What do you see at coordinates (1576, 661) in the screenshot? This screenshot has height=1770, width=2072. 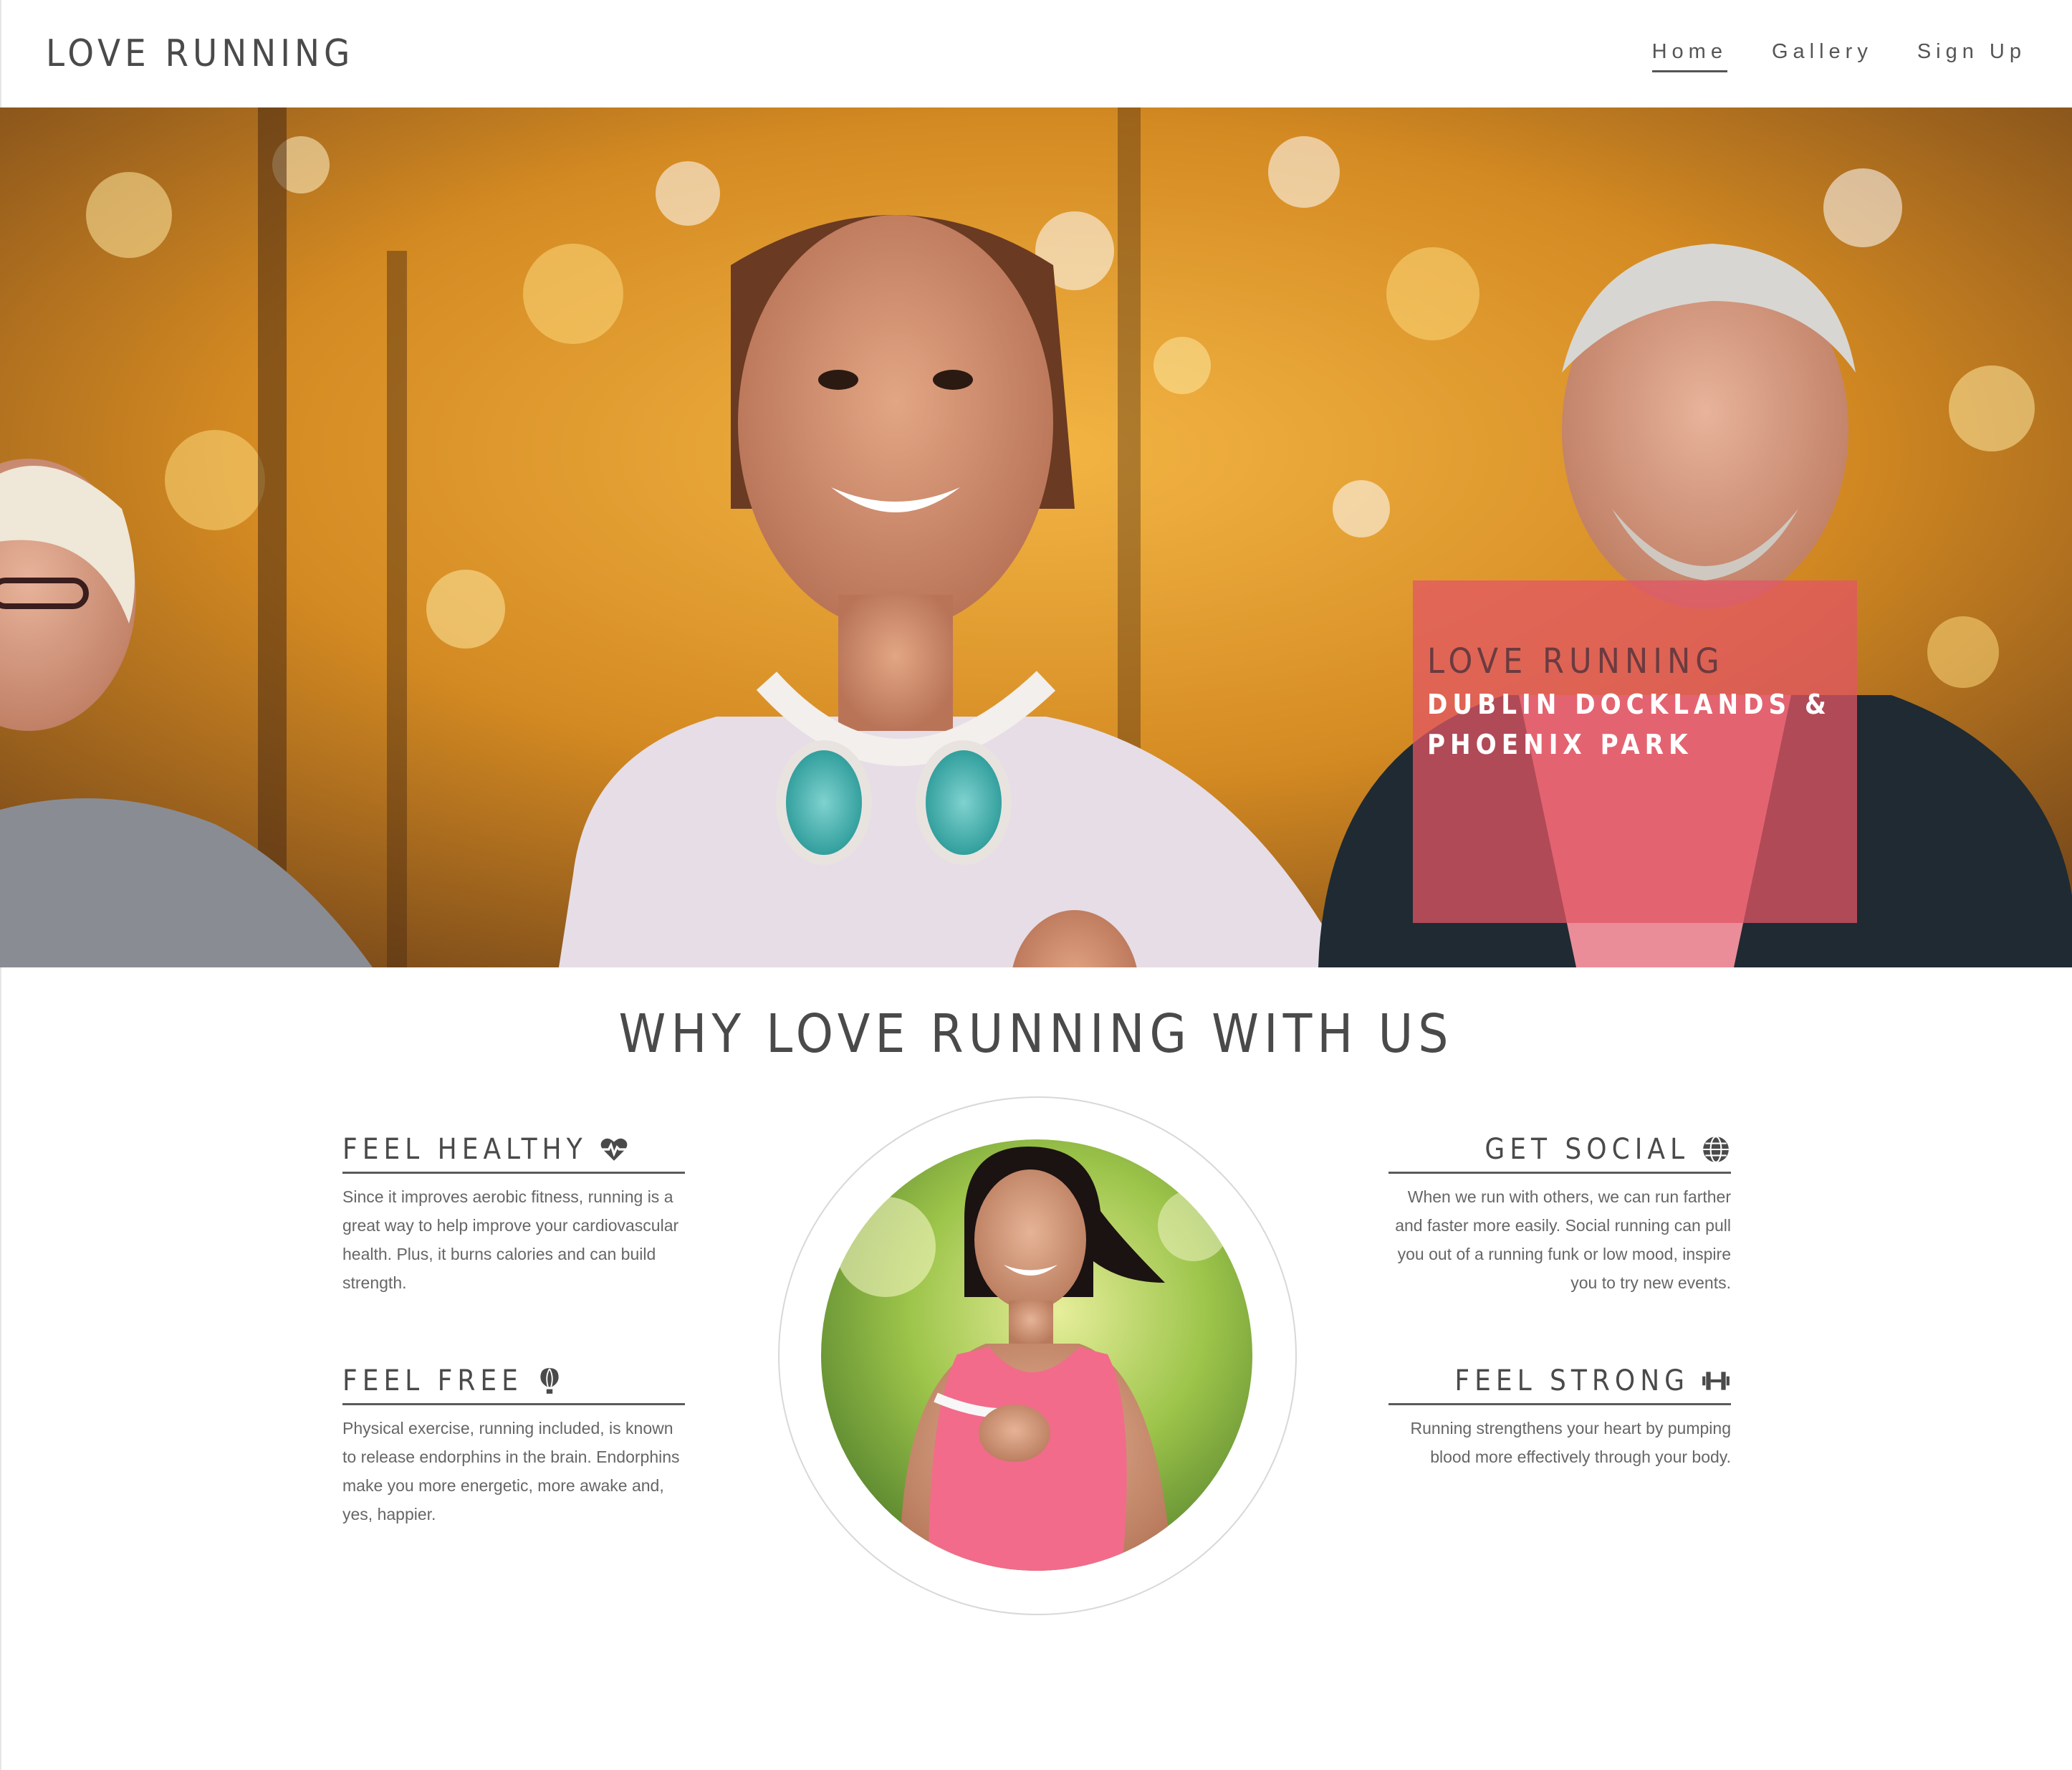 I see `hero-title: LOVE RUNNING` at bounding box center [1576, 661].